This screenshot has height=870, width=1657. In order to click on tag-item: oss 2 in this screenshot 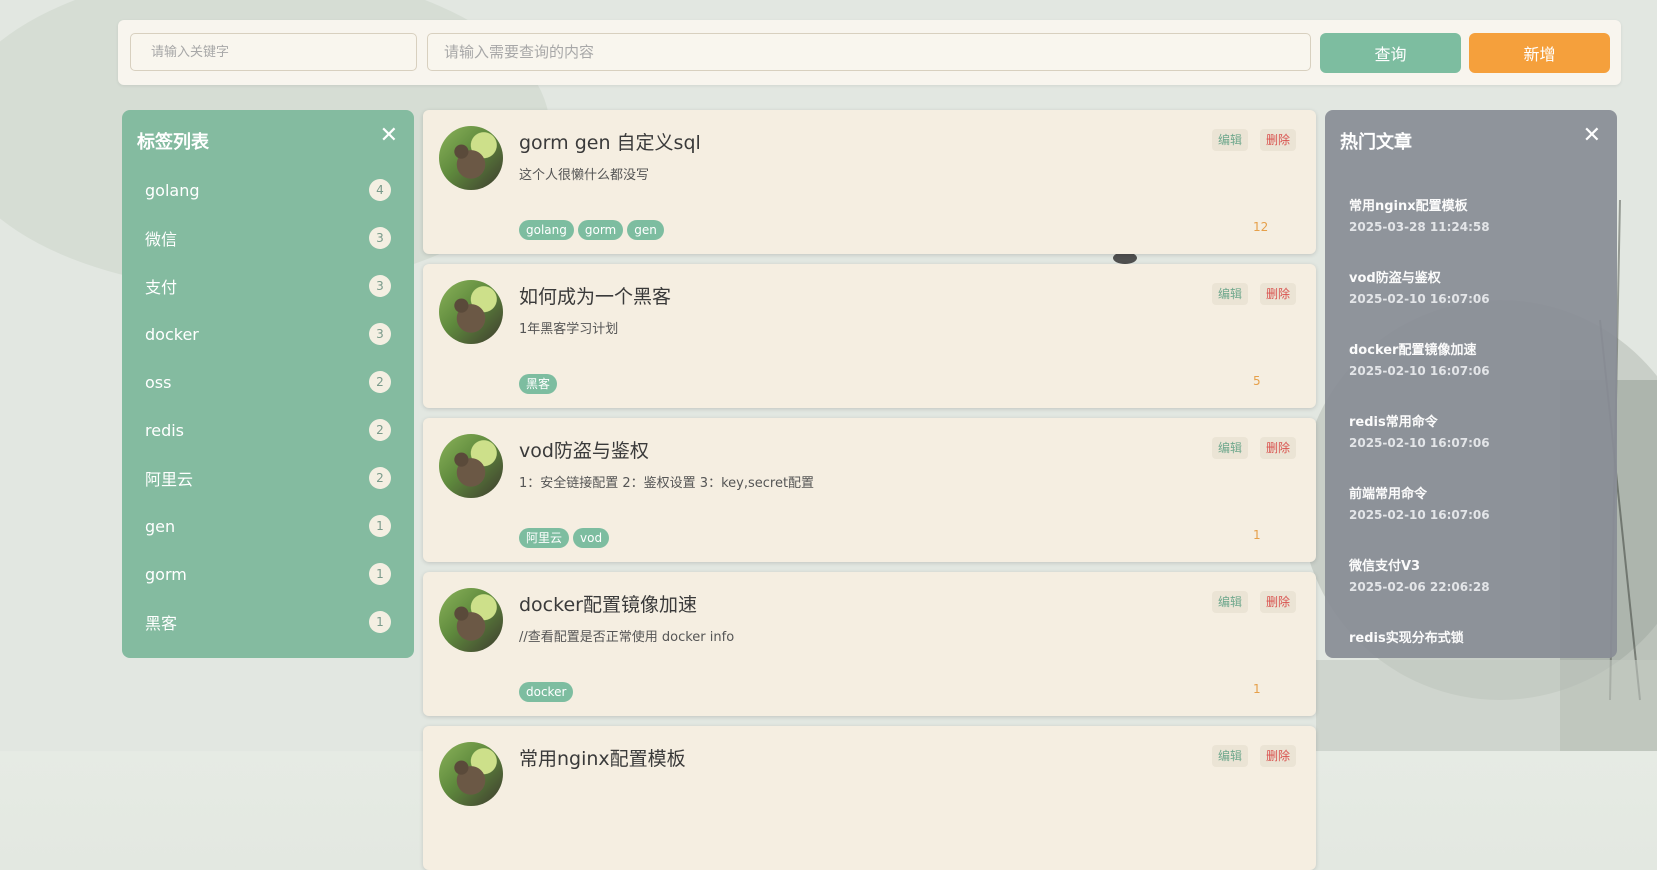, I will do `click(268, 382)`.